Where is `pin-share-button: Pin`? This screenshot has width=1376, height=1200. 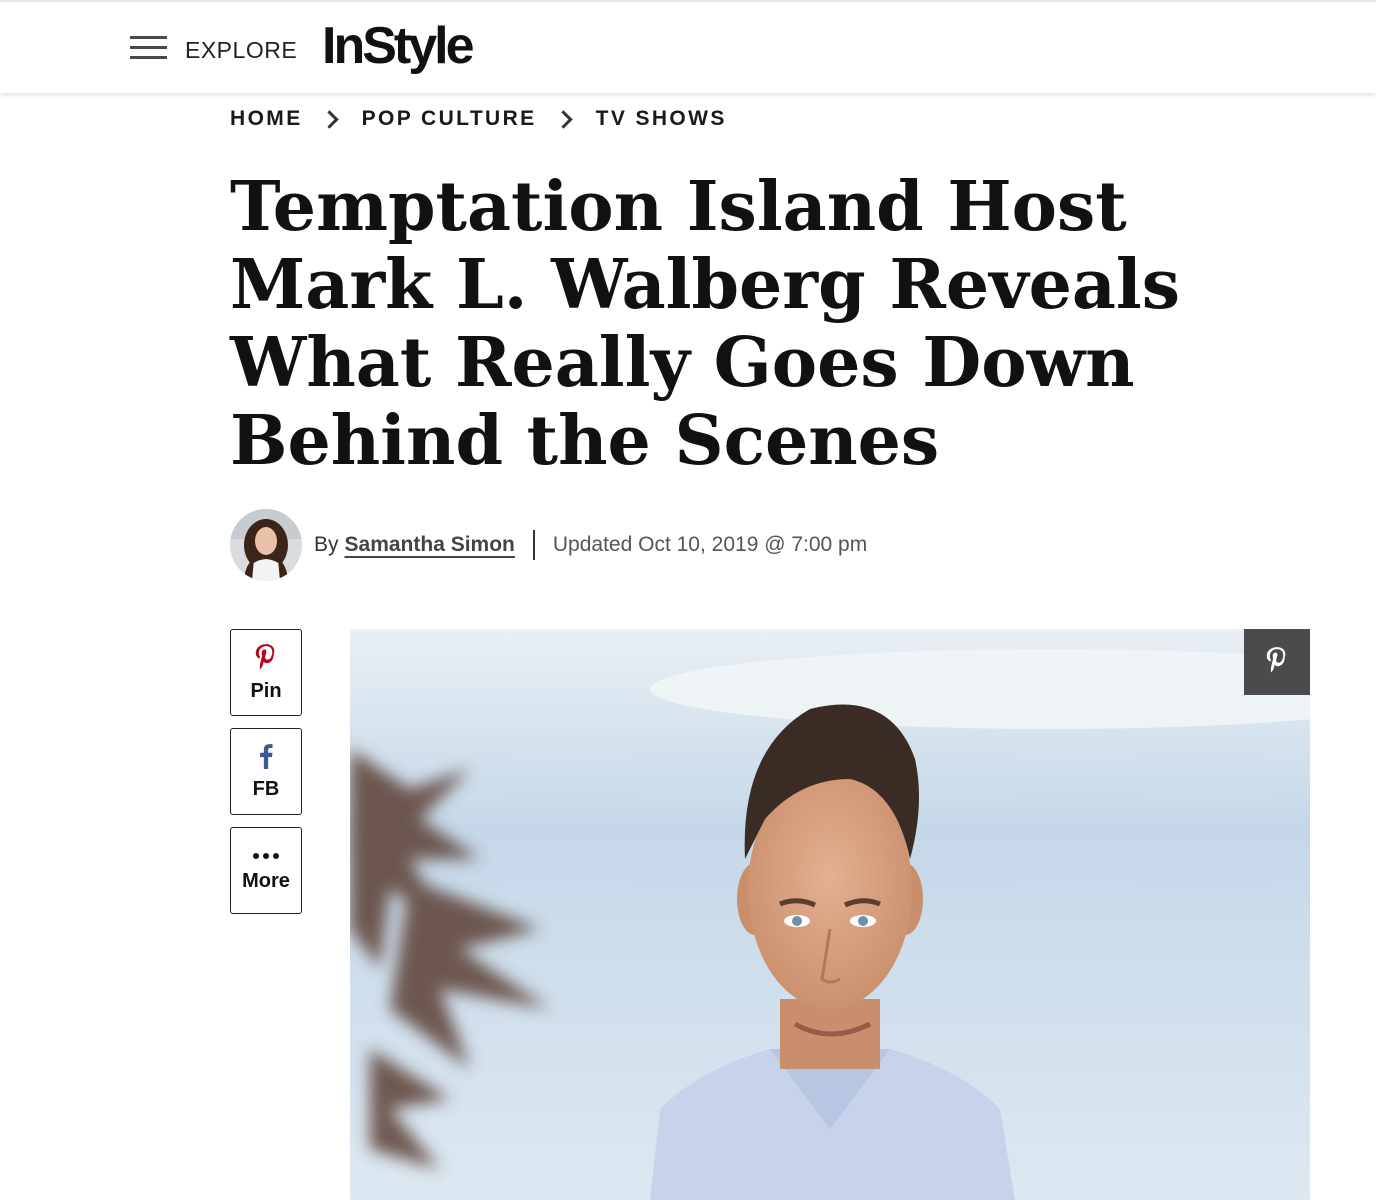 pin-share-button: Pin is located at coordinates (266, 672).